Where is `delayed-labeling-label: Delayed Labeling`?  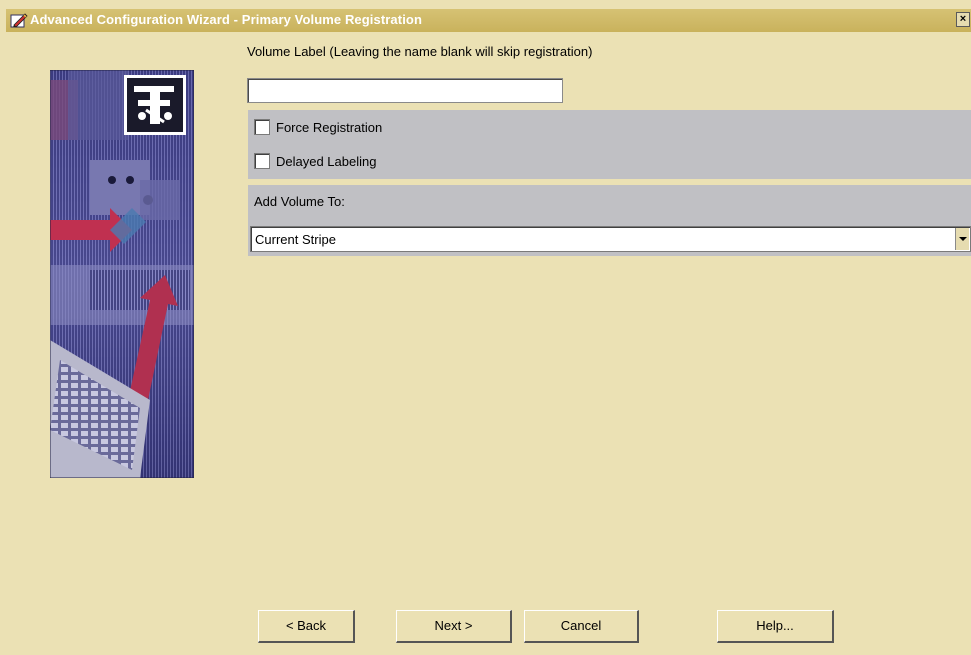 delayed-labeling-label: Delayed Labeling is located at coordinates (326, 161).